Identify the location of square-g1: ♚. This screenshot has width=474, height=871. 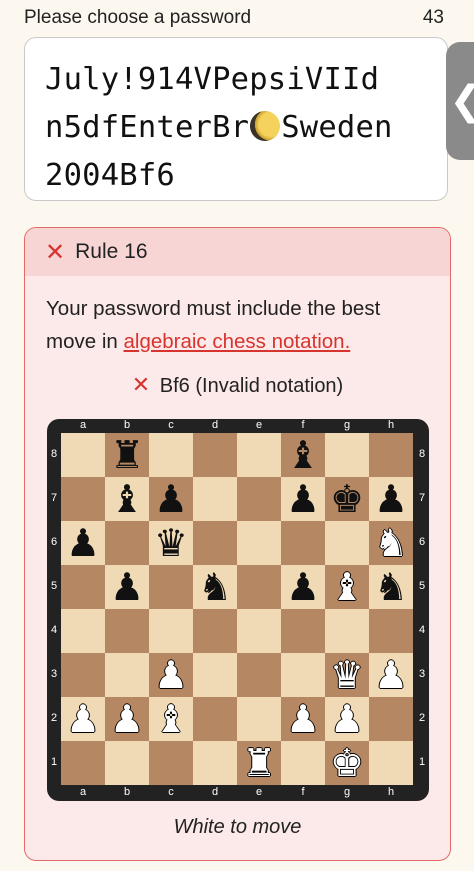
(347, 763).